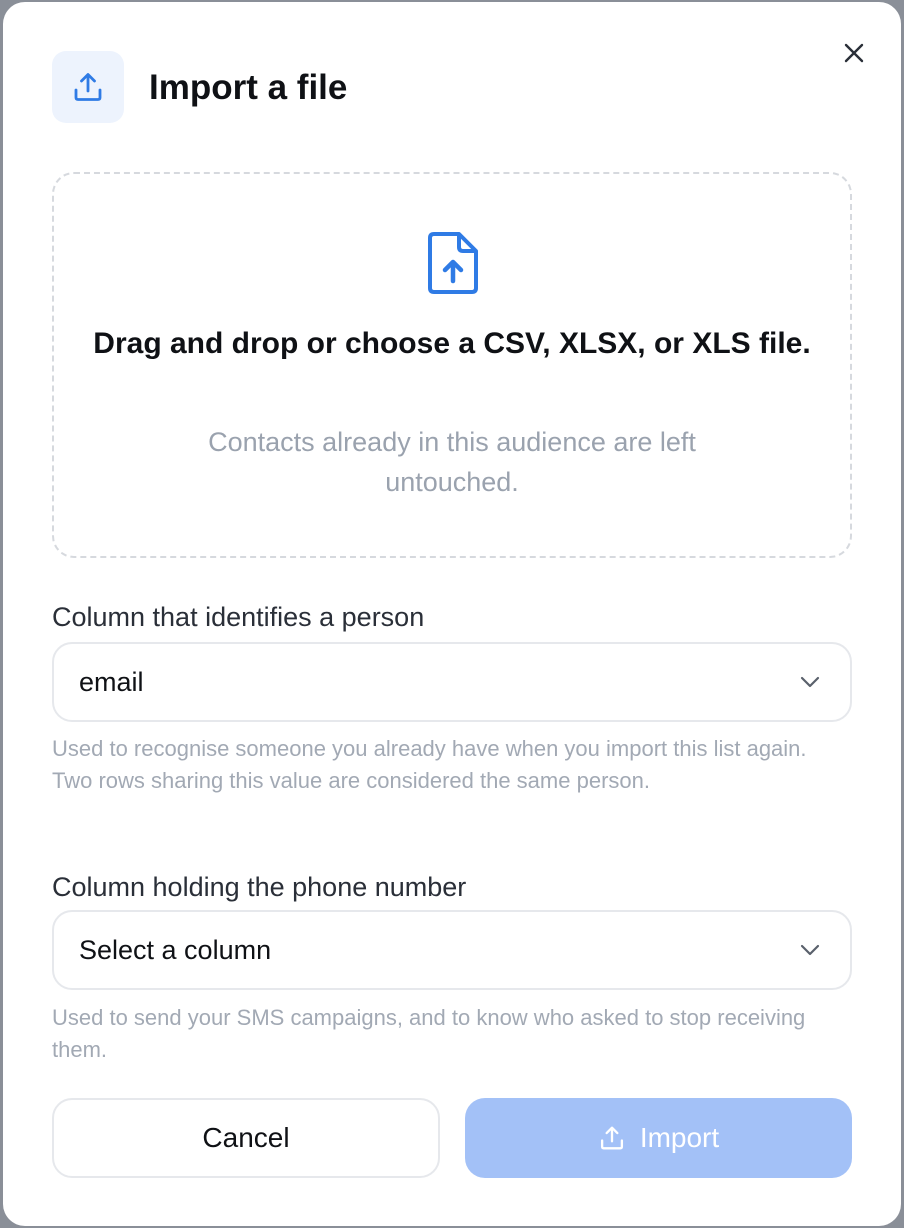  What do you see at coordinates (452, 950) in the screenshot?
I see `phone-column-select: Select a column` at bounding box center [452, 950].